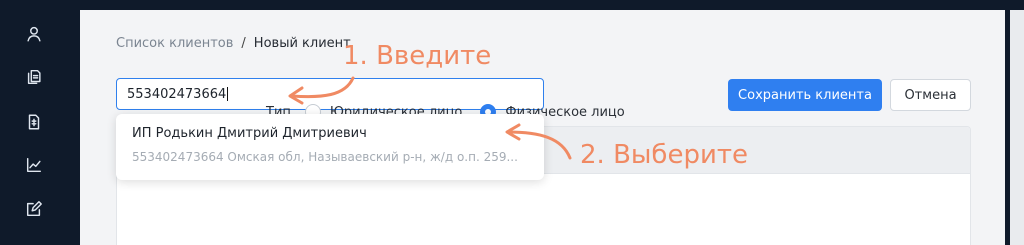 The height and width of the screenshot is (245, 1024). Describe the element at coordinates (174, 43) in the screenshot. I see `breadcrumb-parent-link: Список клиентов` at that location.